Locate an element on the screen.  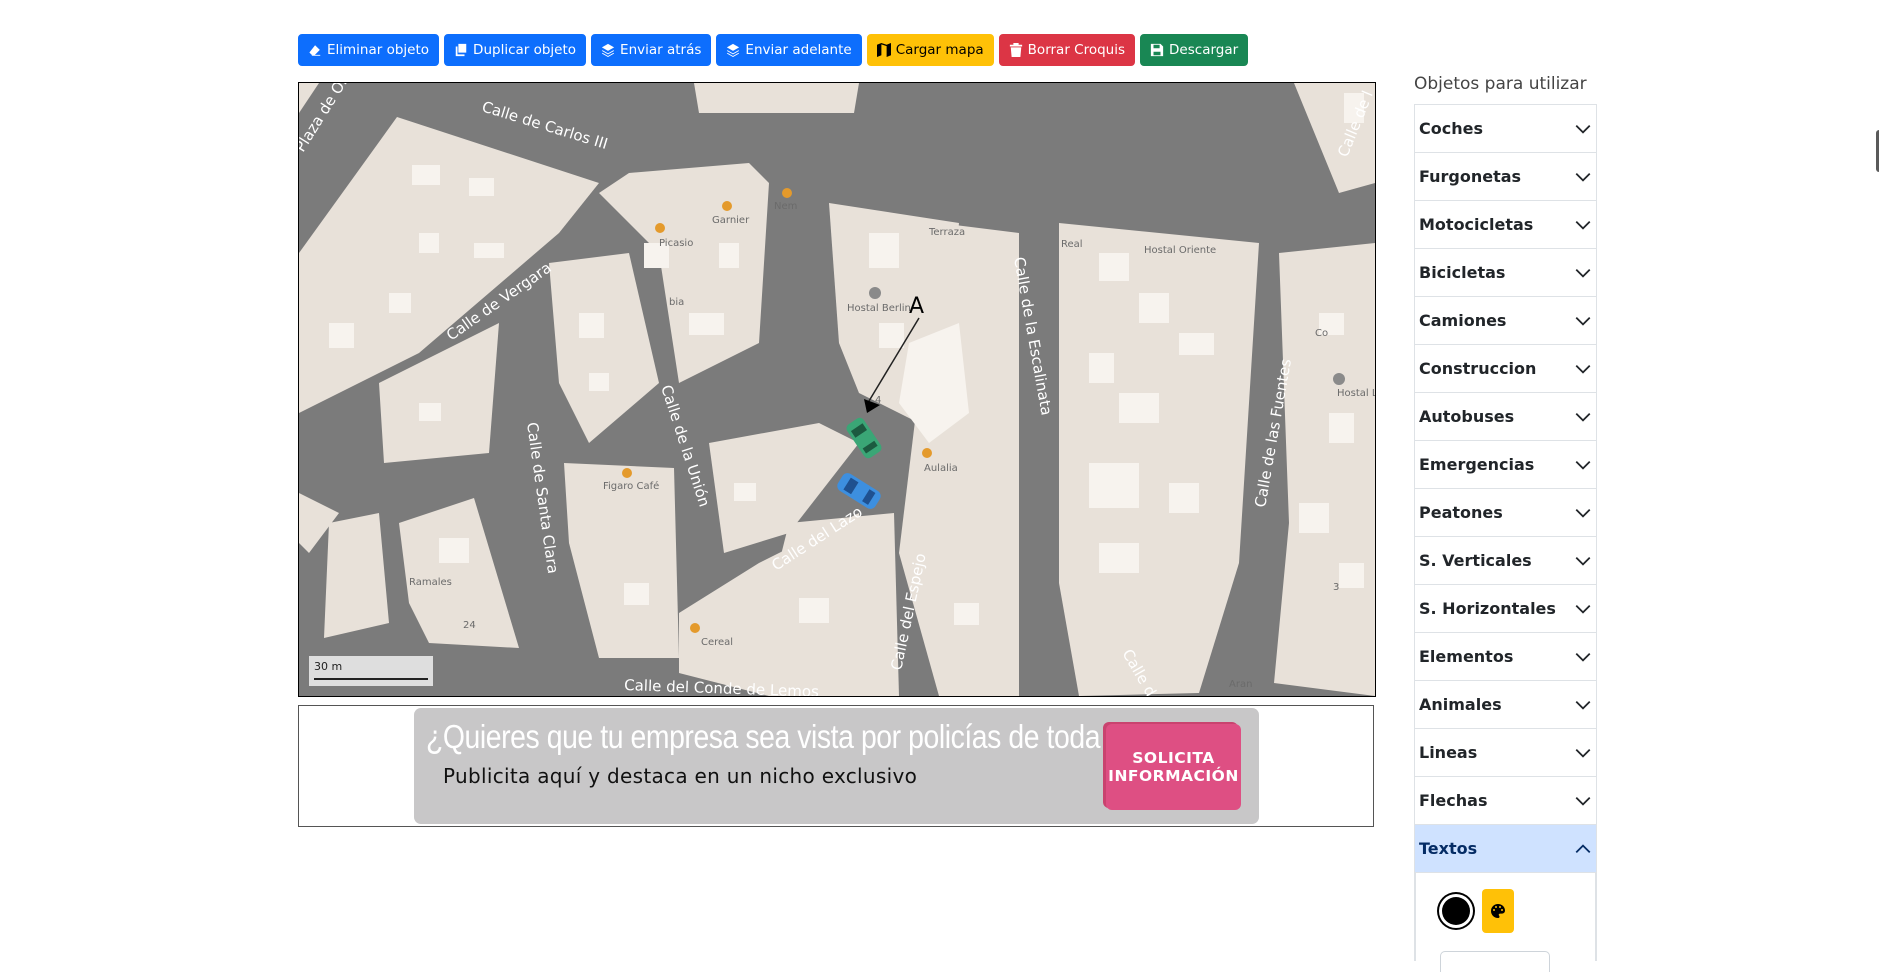
trash-icon is located at coordinates (1015, 50).